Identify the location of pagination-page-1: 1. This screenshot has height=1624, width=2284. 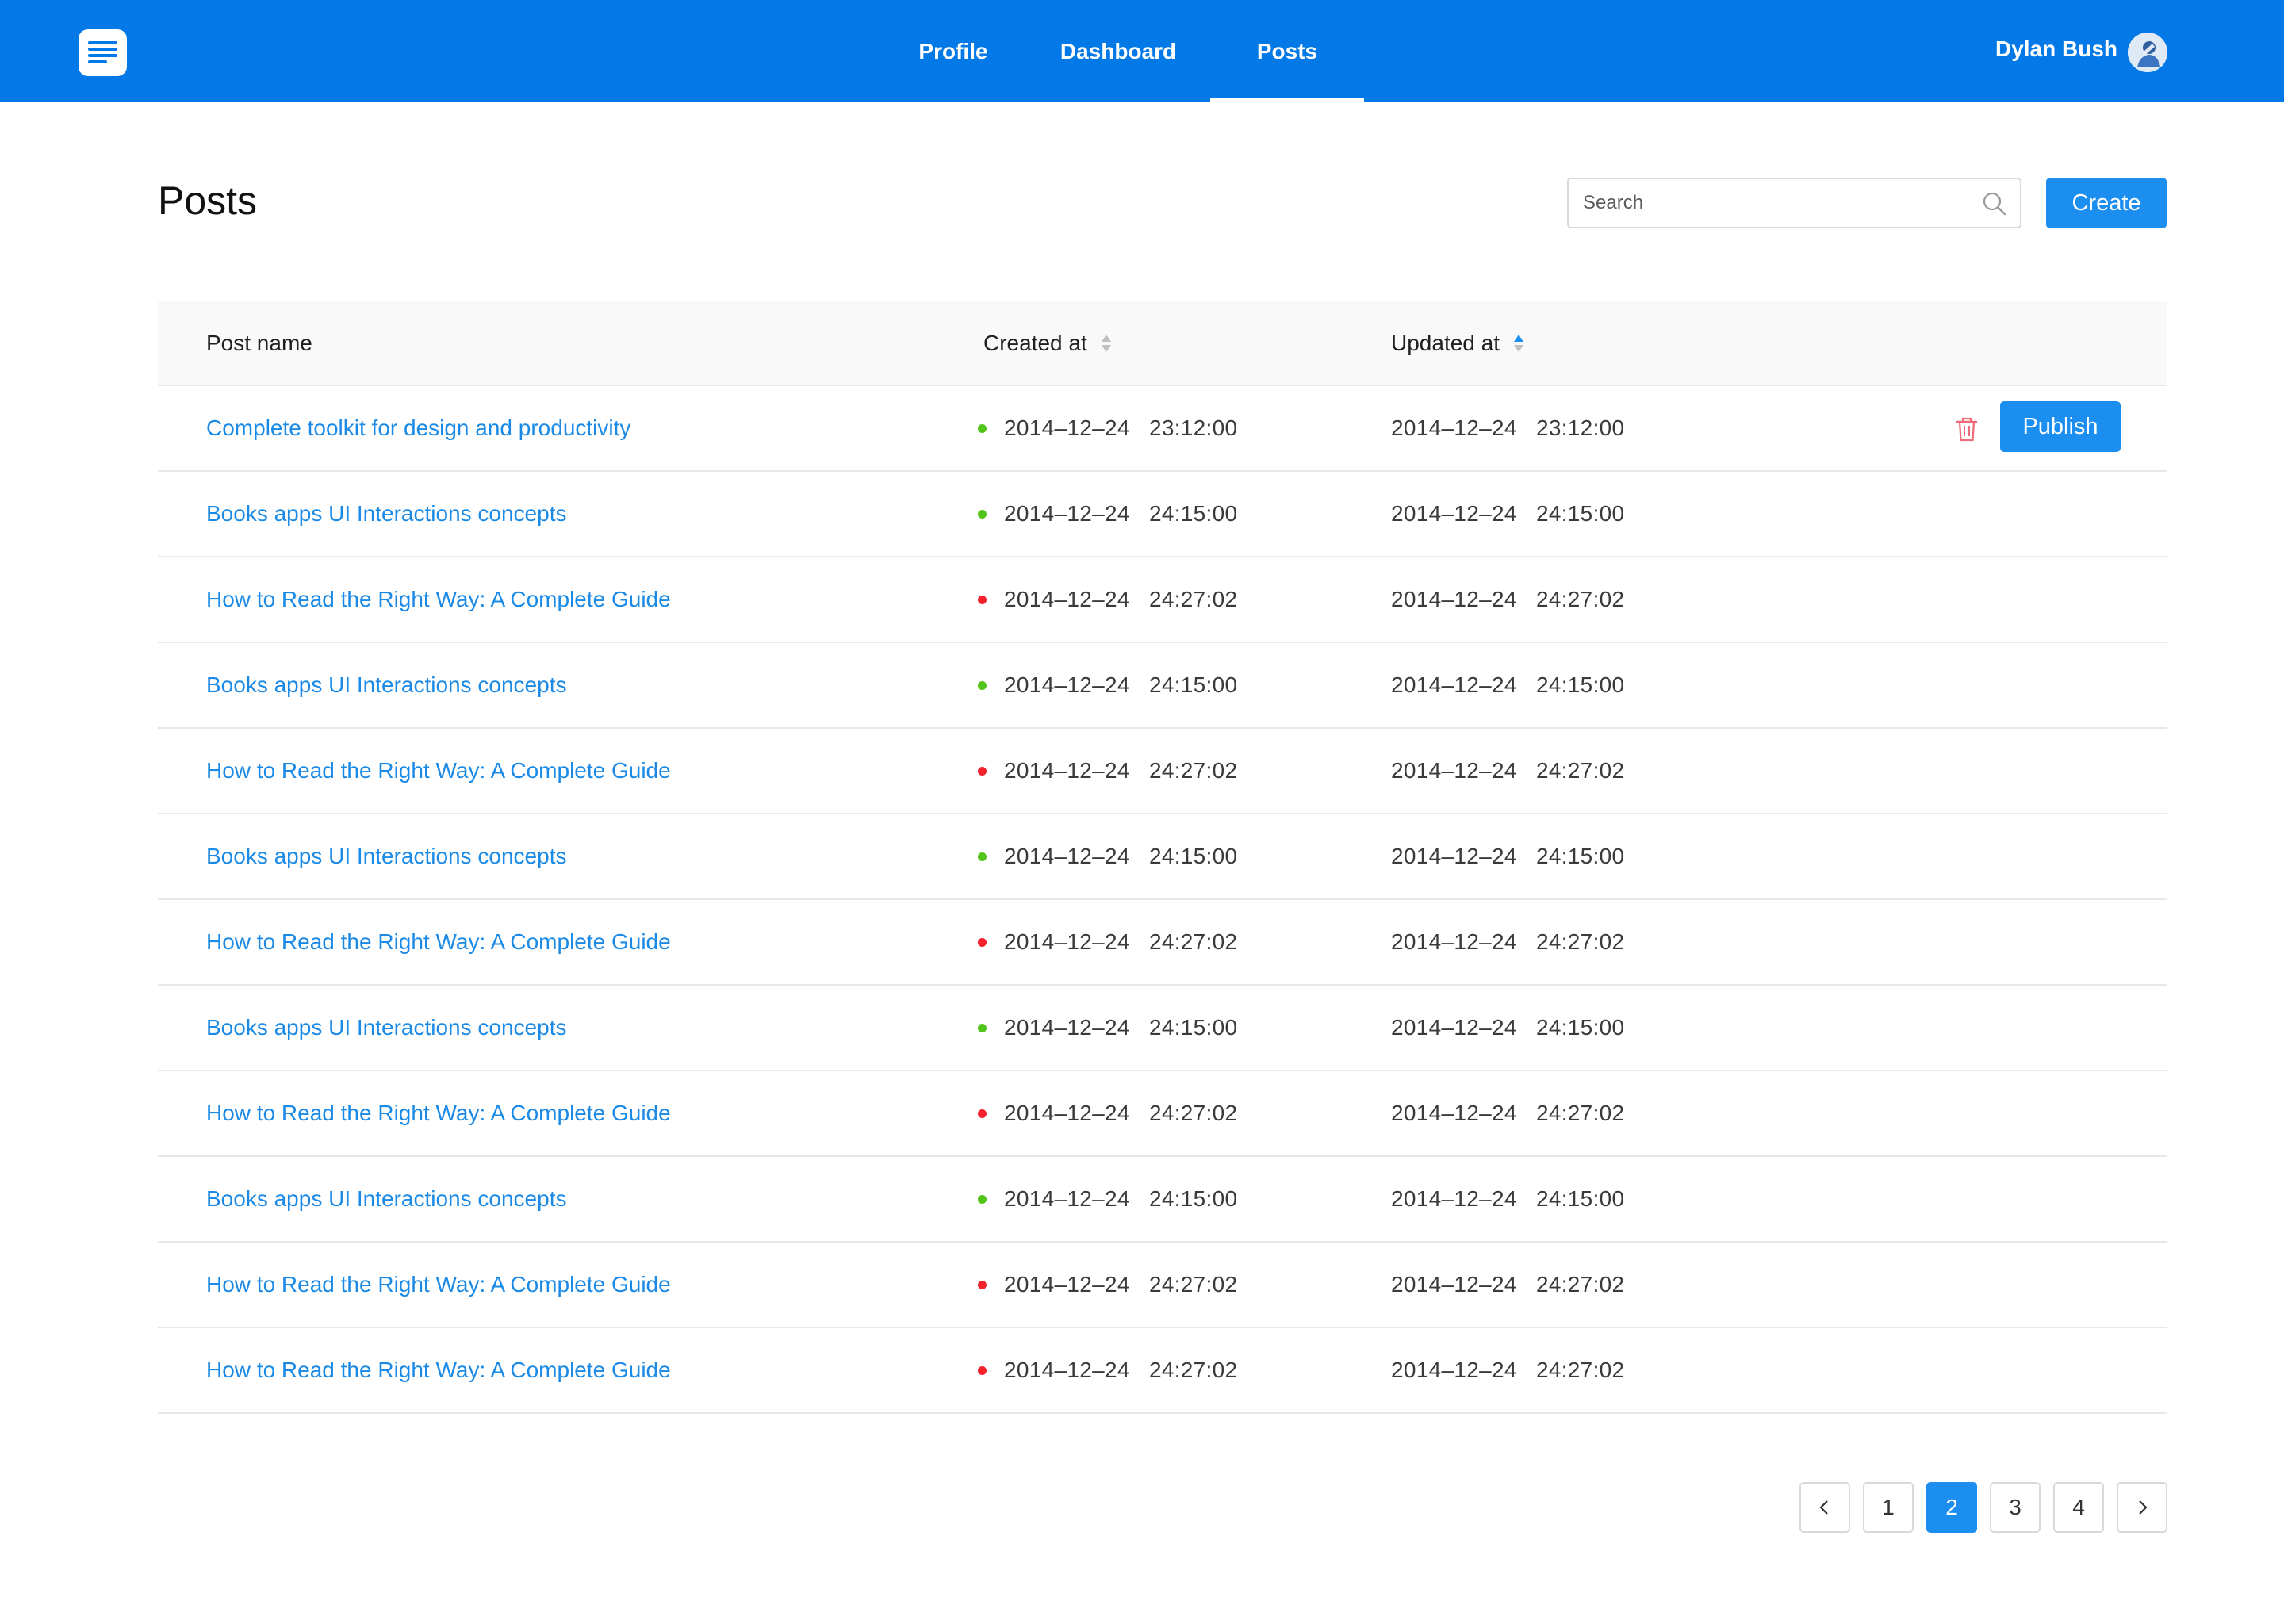
(1888, 1507).